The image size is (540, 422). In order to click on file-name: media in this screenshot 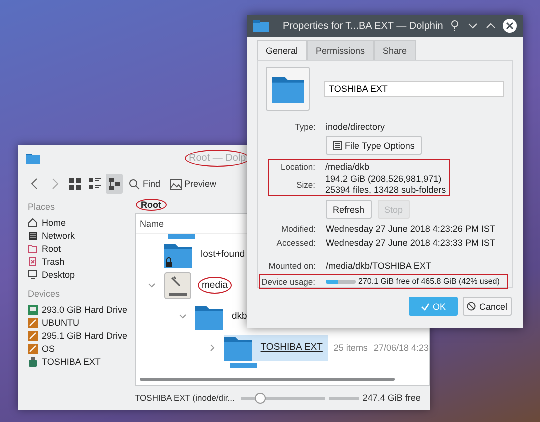, I will do `click(215, 285)`.